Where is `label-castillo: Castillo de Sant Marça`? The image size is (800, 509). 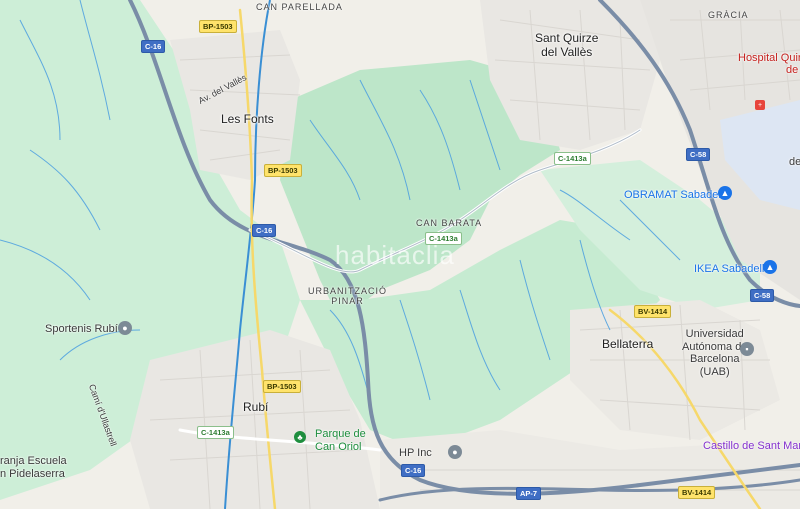
label-castillo: Castillo de Sant Marça is located at coordinates (751, 446).